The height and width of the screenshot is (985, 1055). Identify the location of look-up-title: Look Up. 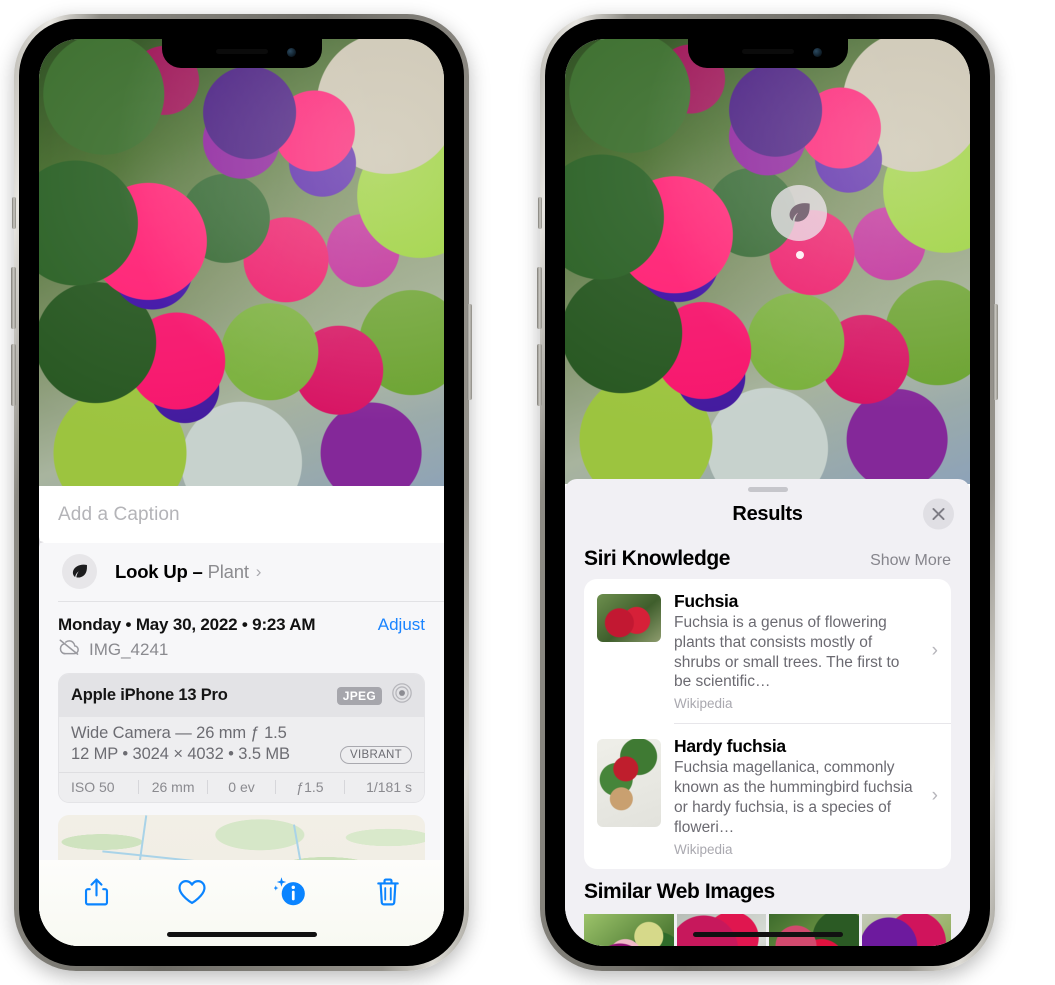
(151, 571).